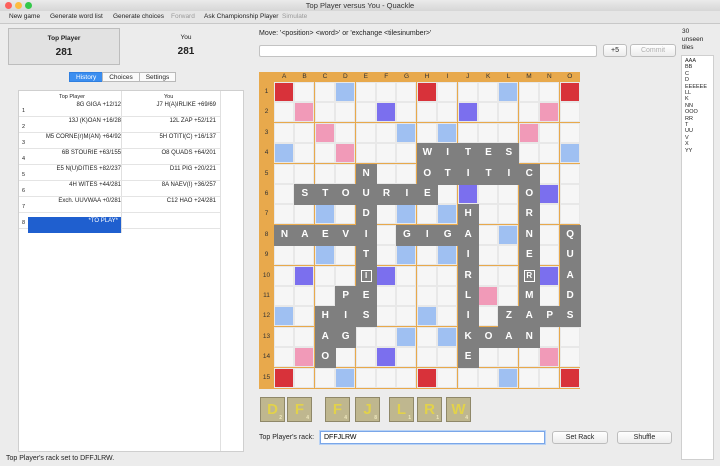 The image size is (720, 466). I want to click on tab-history: History, so click(86, 77).